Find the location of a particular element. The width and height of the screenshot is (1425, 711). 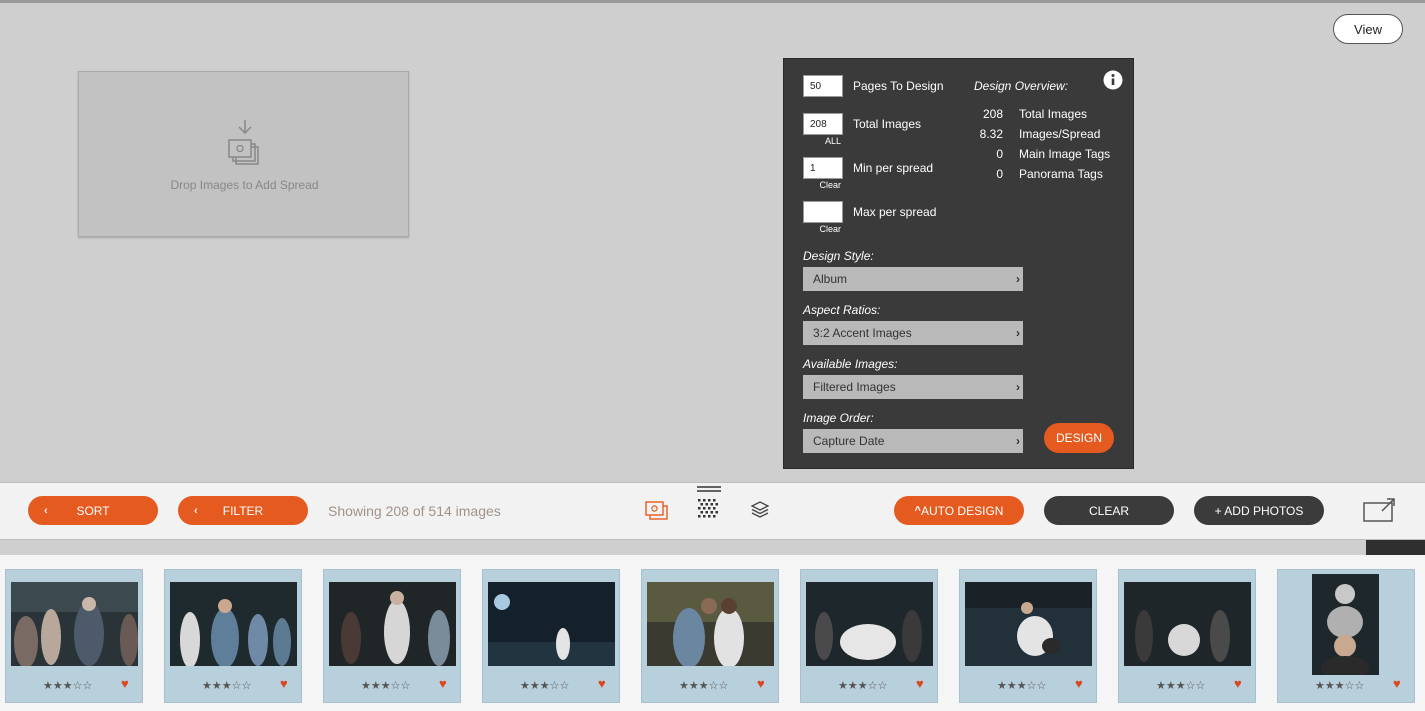

design-style-select: Album › is located at coordinates (913, 279).